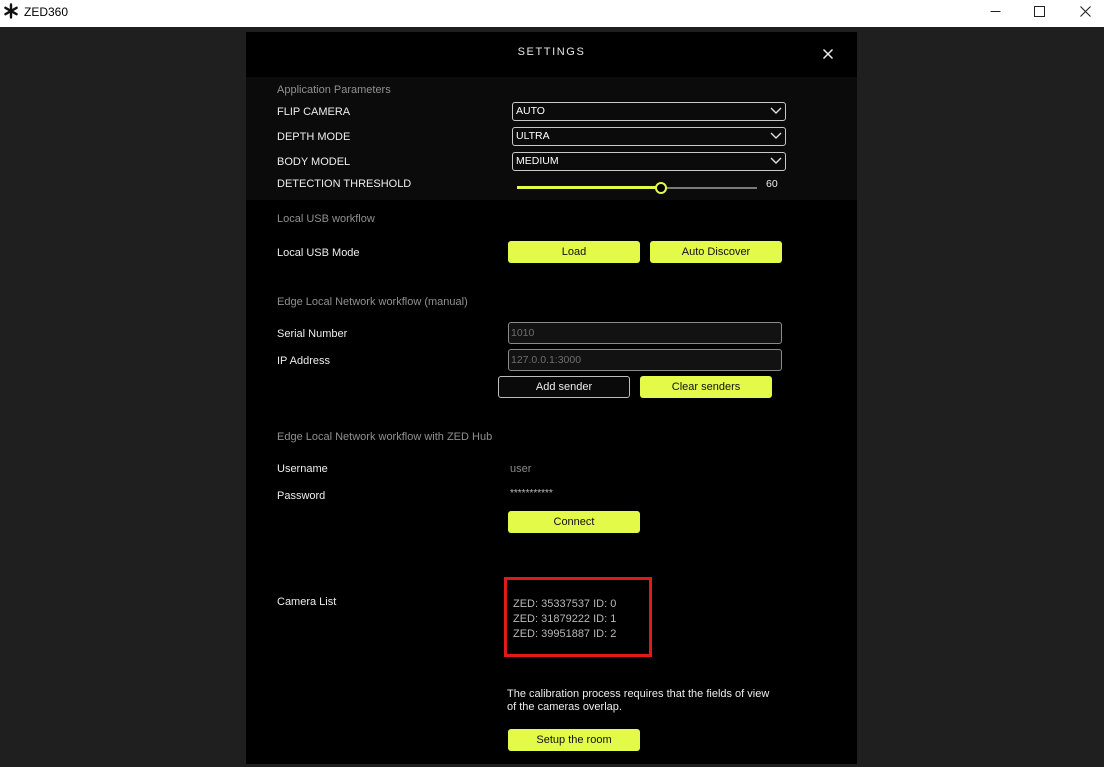 The width and height of the screenshot is (1104, 767). I want to click on window-titlebar: ZED360, so click(552, 13).